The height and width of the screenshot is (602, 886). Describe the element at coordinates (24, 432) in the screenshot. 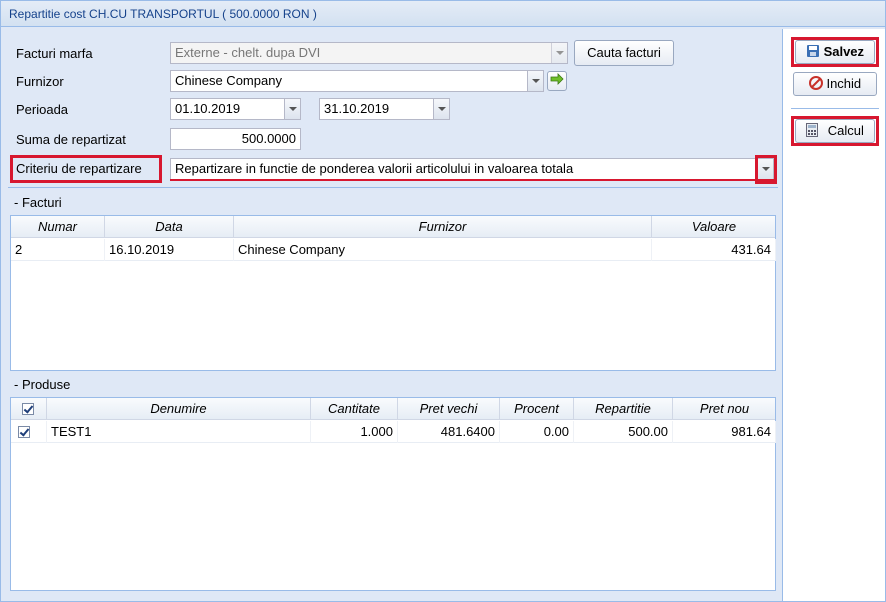

I see `row-checkbox` at that location.